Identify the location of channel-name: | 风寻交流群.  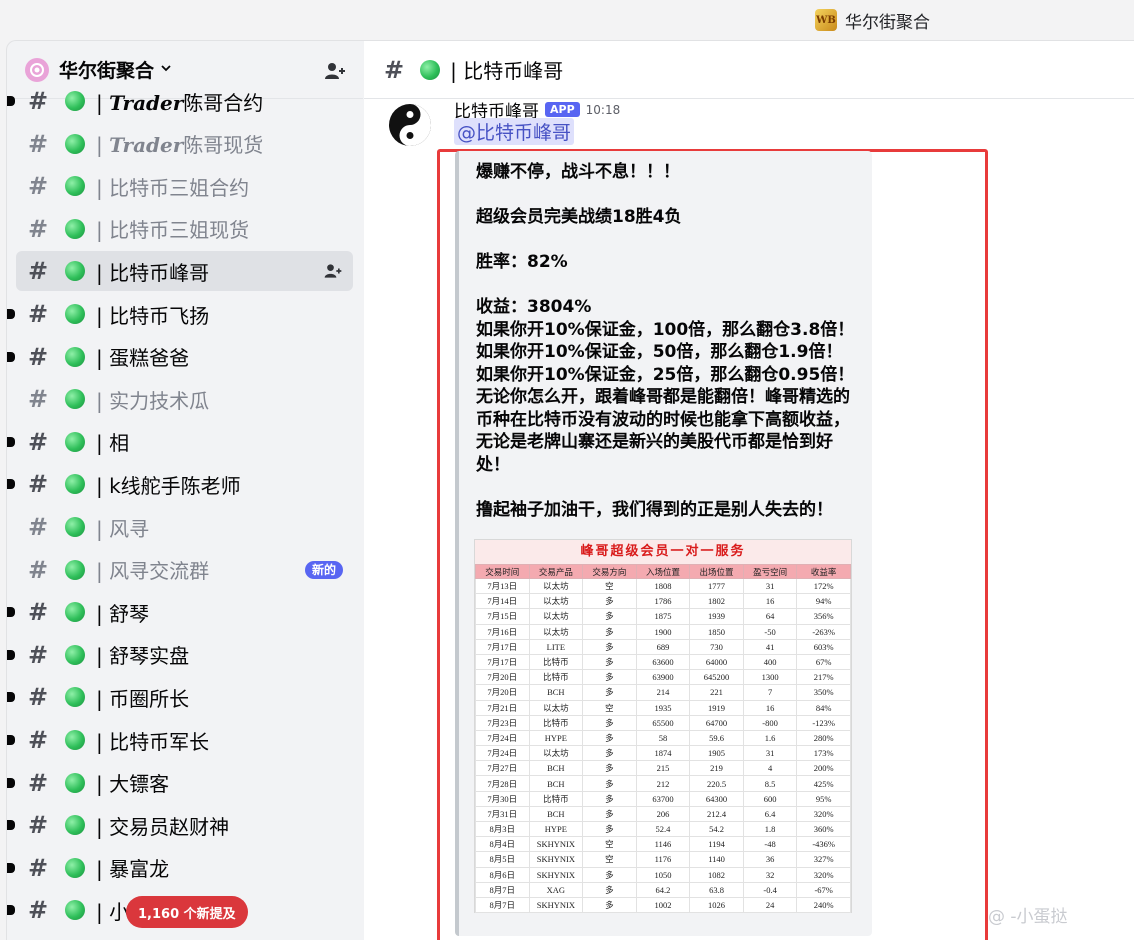
(153, 571).